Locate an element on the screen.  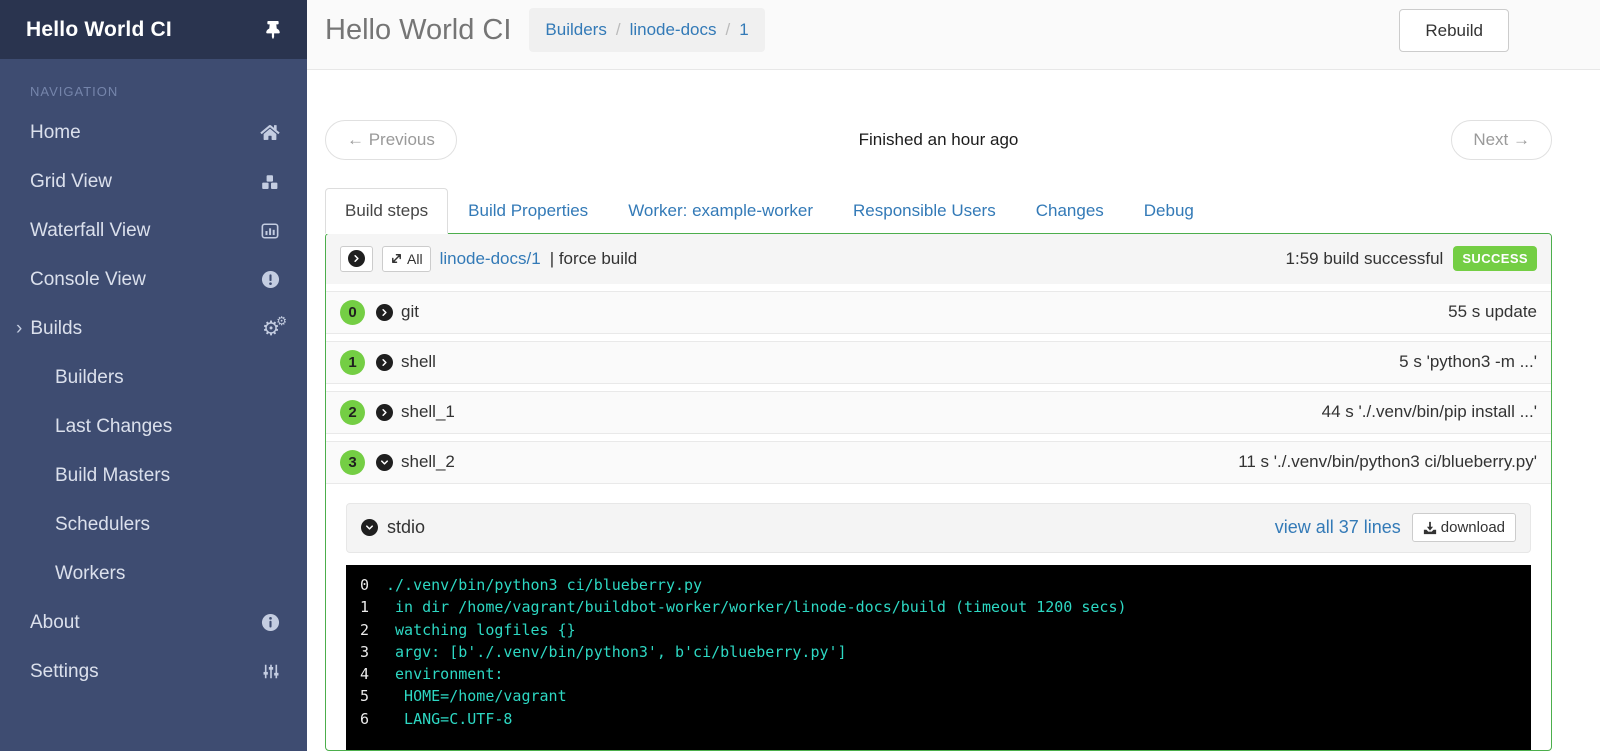
line-number: 2 is located at coordinates (365, 629).